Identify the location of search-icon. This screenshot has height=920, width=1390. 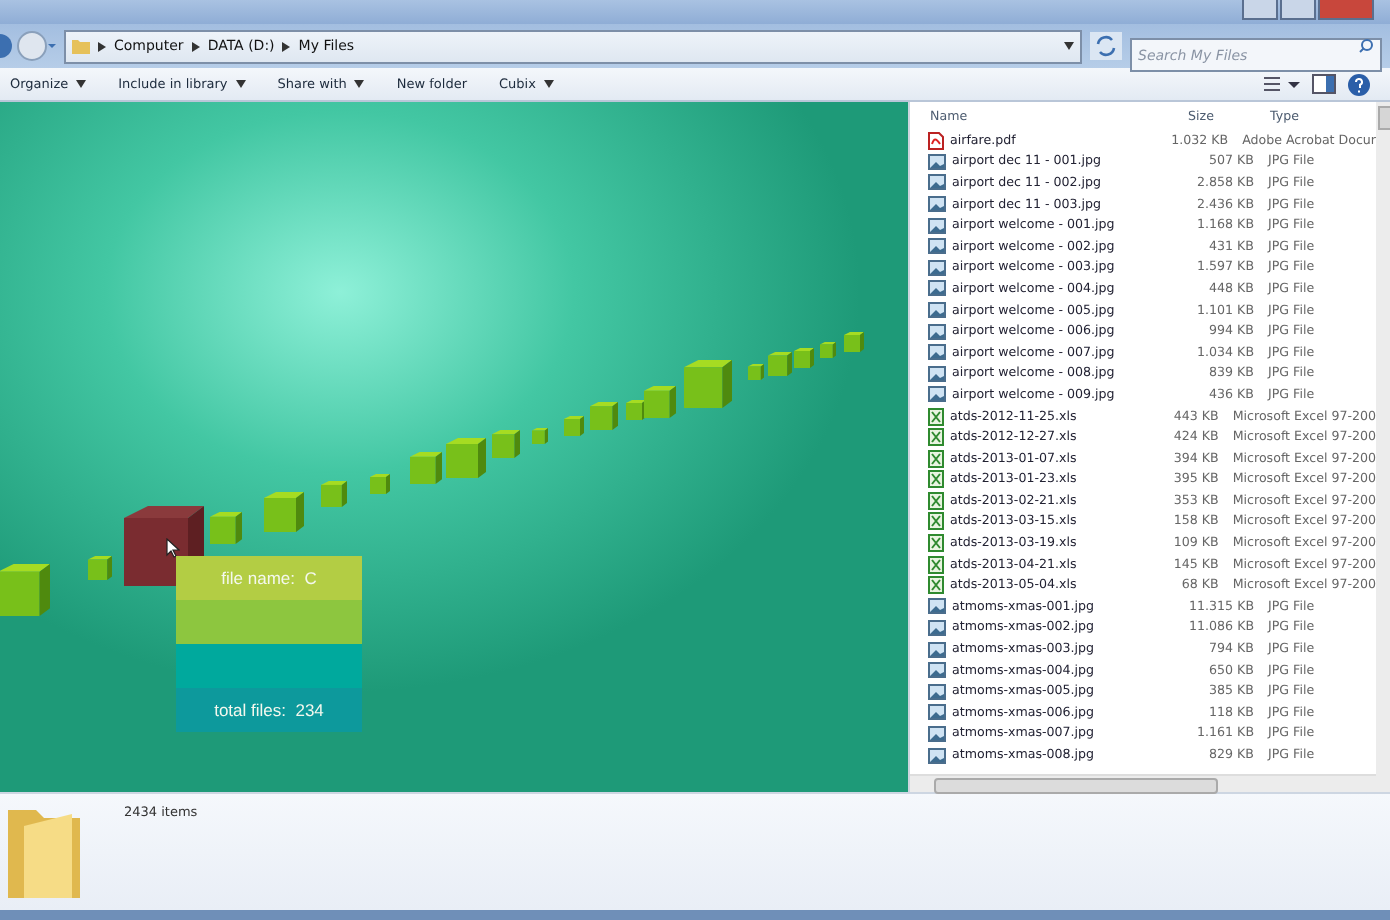
(1366, 46).